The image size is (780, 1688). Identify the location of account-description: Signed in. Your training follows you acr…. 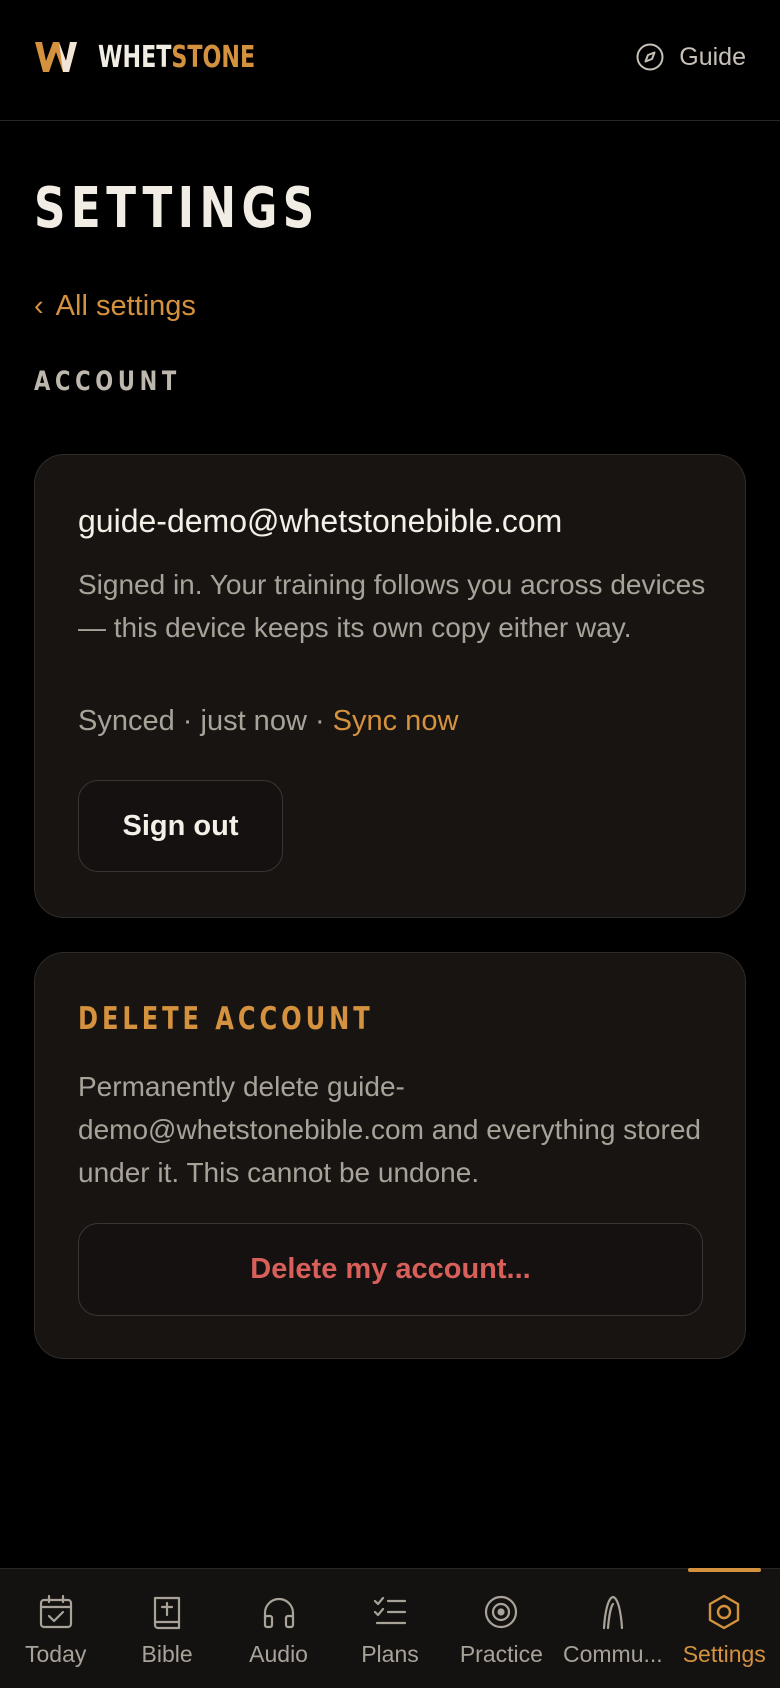
(392, 606).